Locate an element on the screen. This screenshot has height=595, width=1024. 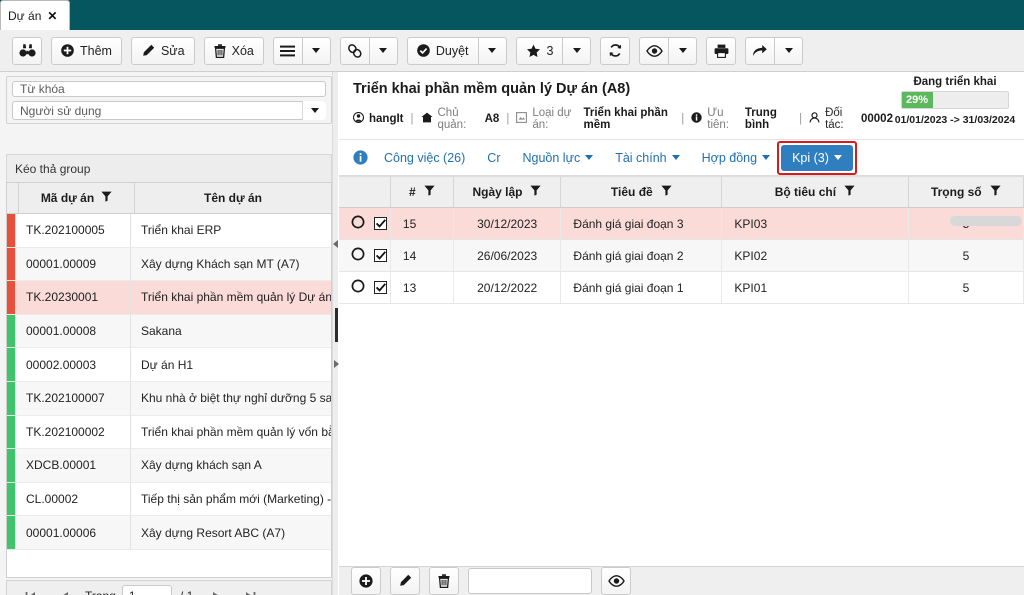
link-button is located at coordinates (354, 50).